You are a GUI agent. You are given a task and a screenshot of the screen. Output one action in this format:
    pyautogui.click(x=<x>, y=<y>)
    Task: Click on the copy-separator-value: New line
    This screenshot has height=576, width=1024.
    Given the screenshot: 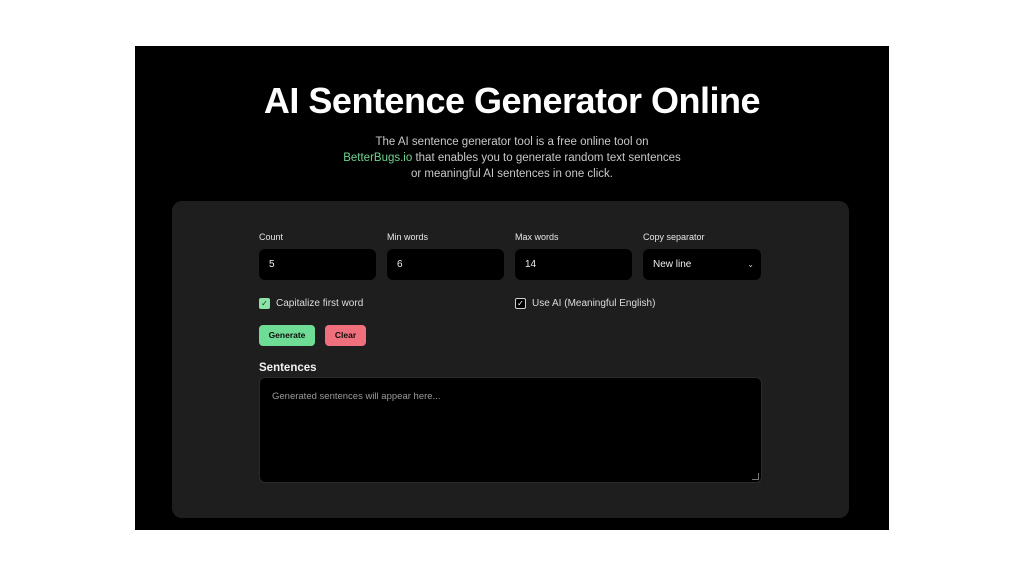 What is the action you would take?
    pyautogui.click(x=672, y=264)
    